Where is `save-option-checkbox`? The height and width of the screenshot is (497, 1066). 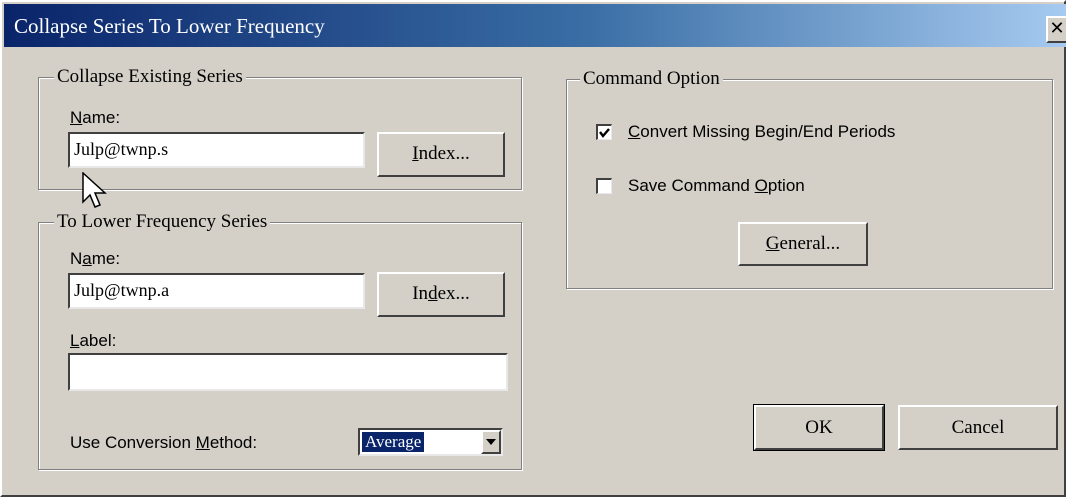
save-option-checkbox is located at coordinates (604, 186).